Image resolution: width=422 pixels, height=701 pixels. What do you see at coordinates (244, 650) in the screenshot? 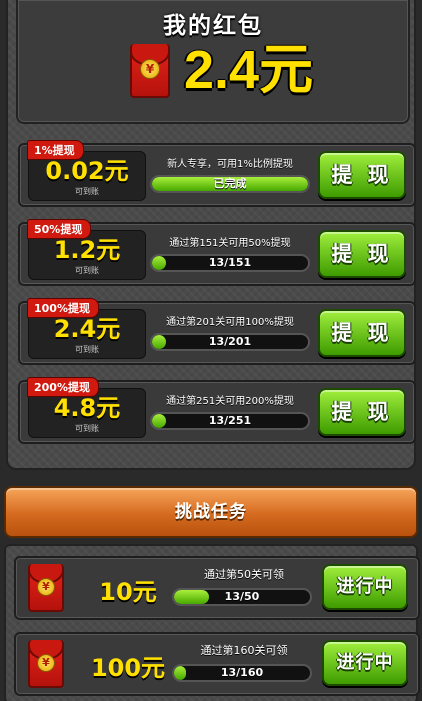
I see `task-condition: 通过第160关可领` at bounding box center [244, 650].